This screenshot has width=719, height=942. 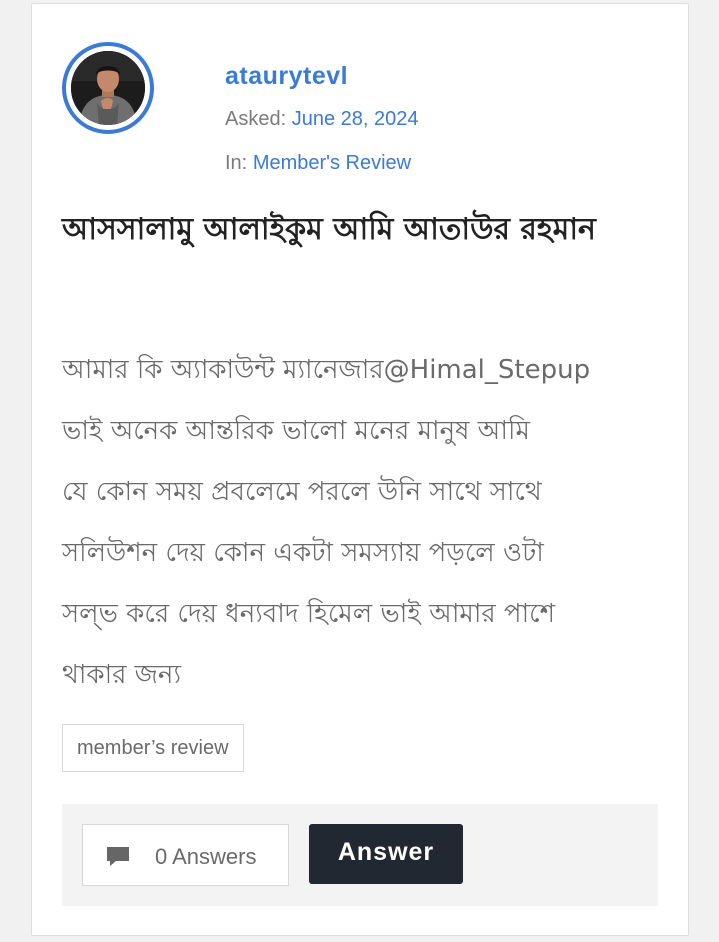 What do you see at coordinates (118, 856) in the screenshot?
I see `comment-icon` at bounding box center [118, 856].